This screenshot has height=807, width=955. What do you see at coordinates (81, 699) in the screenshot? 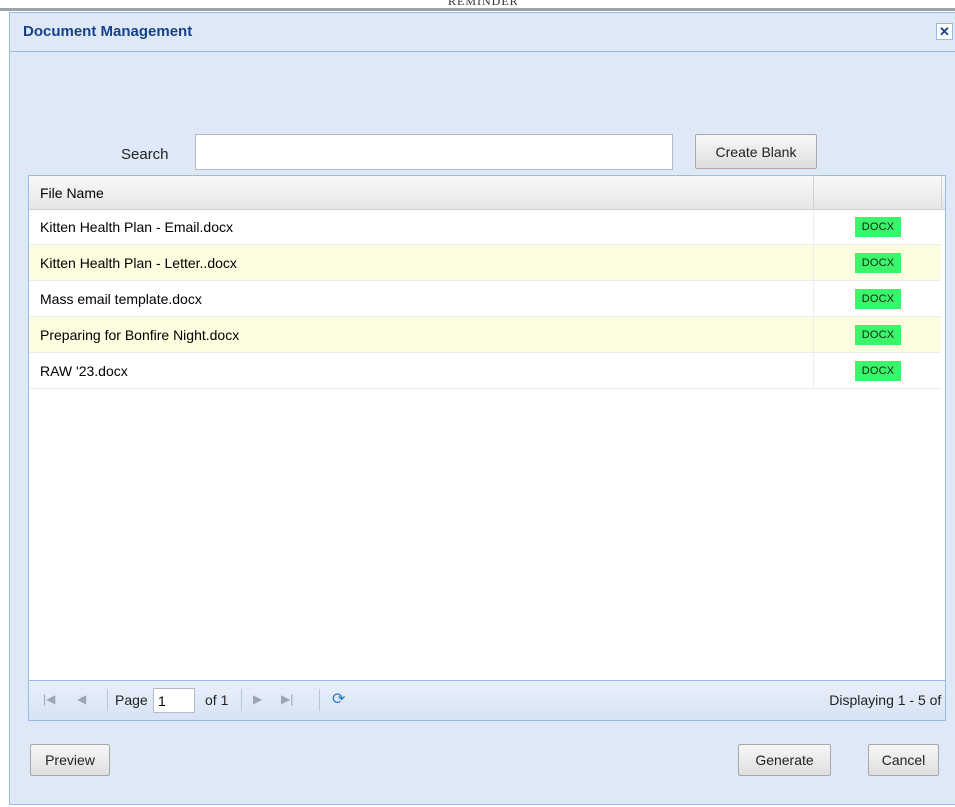
I see `prev-page-icon: ◀` at bounding box center [81, 699].